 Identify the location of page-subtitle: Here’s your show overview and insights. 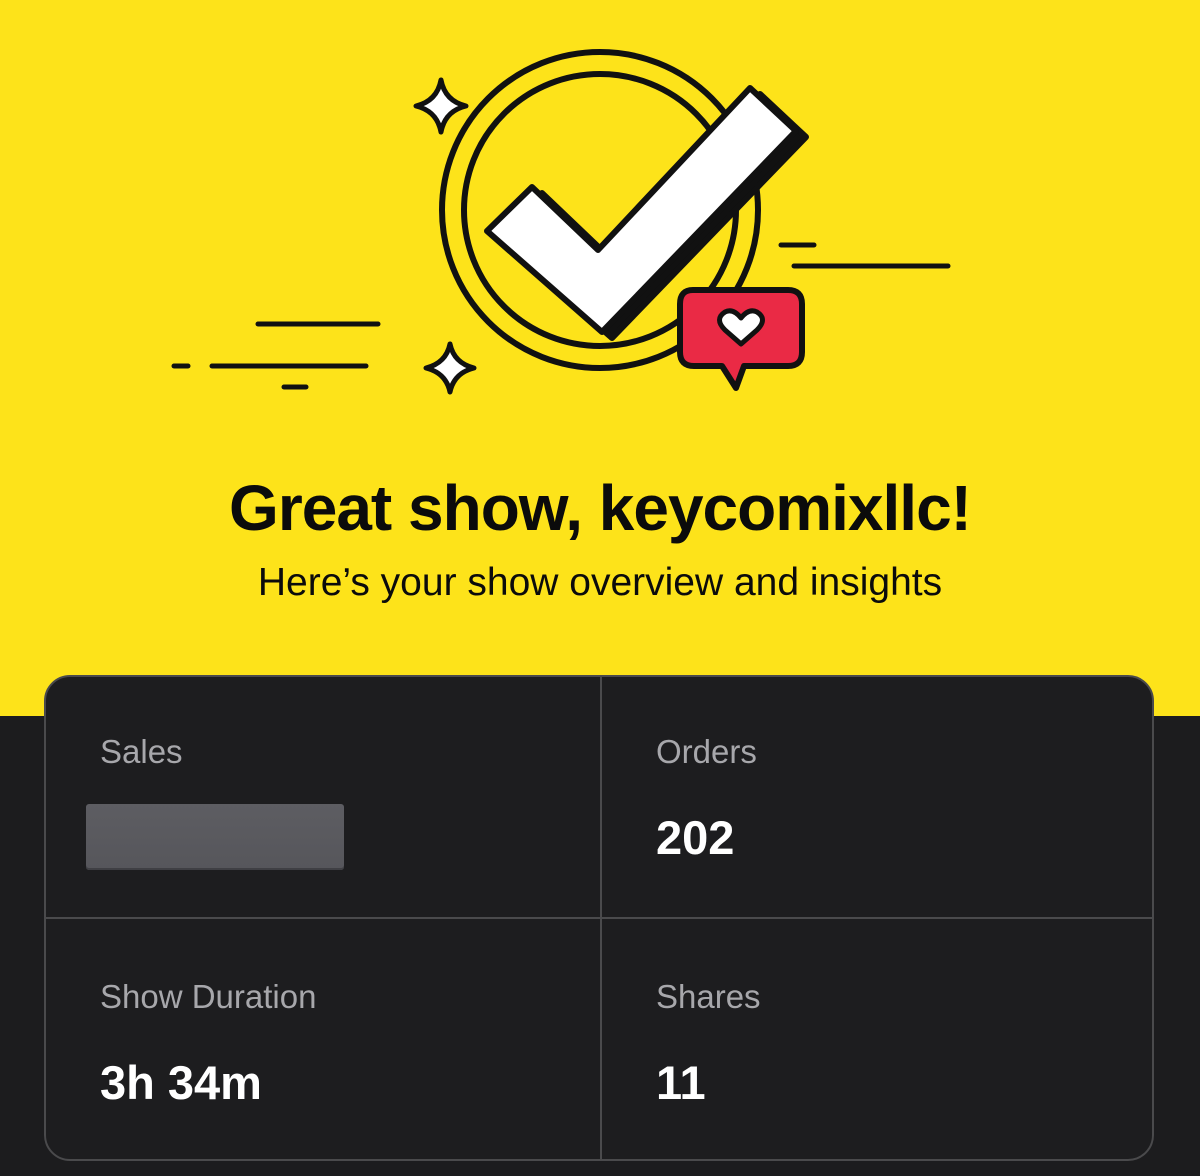
(600, 582).